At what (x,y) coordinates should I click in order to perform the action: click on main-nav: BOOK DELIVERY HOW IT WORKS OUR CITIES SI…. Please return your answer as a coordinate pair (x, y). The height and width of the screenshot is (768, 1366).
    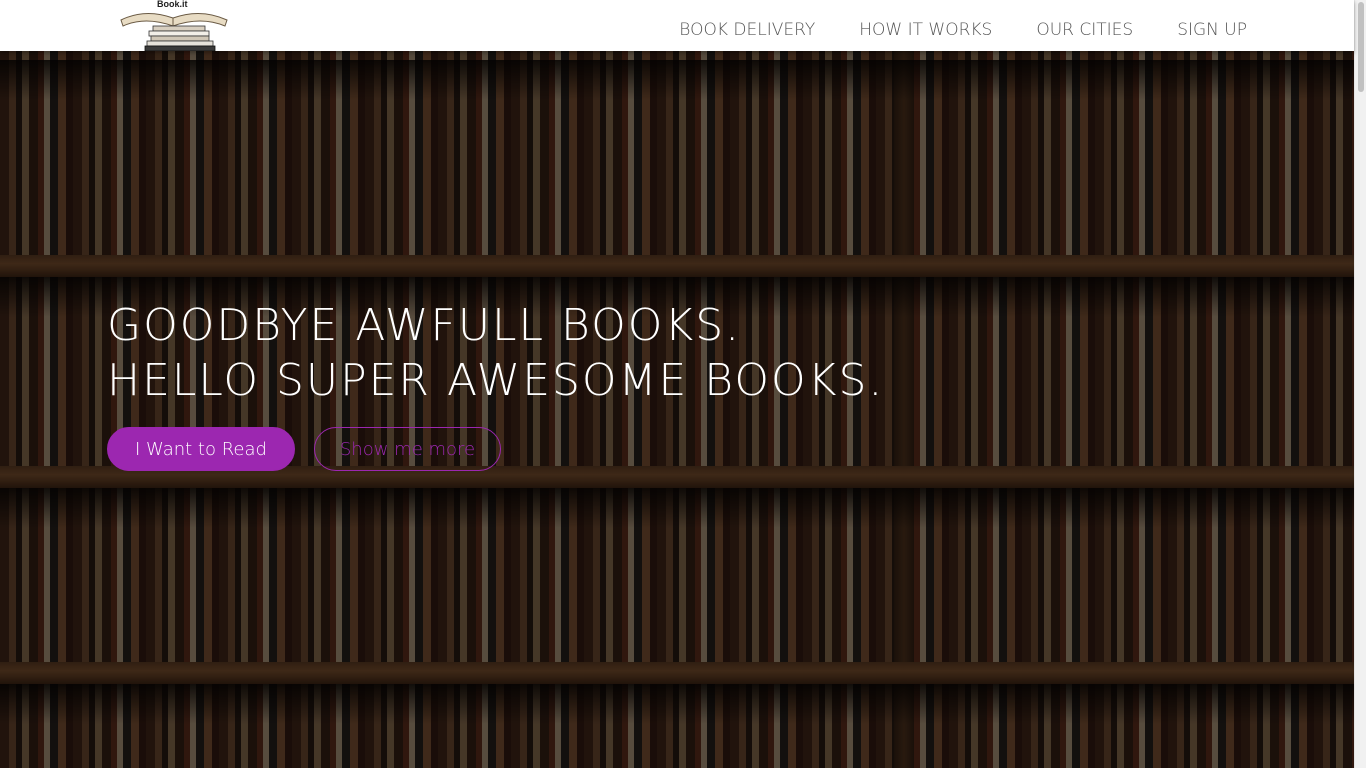
    Looking at the image, I should click on (963, 25).